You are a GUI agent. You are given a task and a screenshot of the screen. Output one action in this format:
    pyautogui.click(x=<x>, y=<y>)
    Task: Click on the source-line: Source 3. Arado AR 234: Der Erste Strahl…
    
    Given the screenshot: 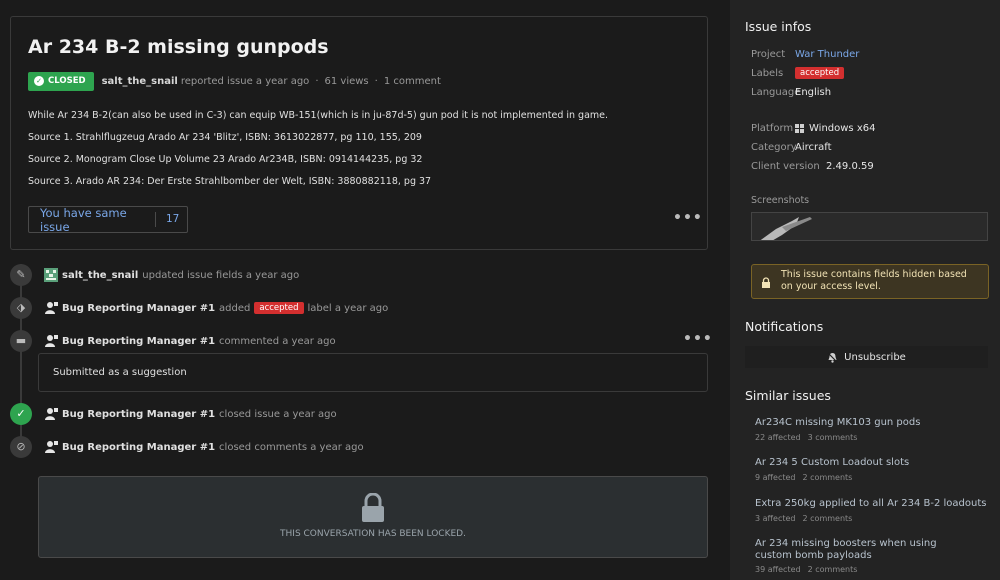 What is the action you would take?
    pyautogui.click(x=230, y=181)
    